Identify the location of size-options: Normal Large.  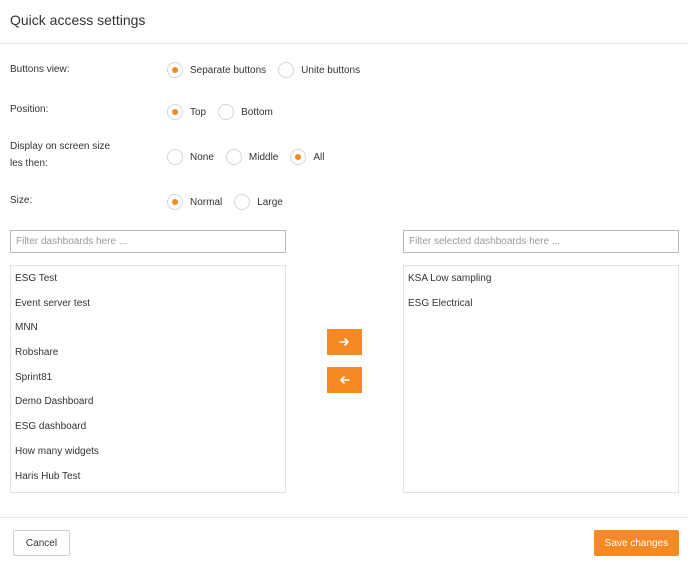
(231, 202).